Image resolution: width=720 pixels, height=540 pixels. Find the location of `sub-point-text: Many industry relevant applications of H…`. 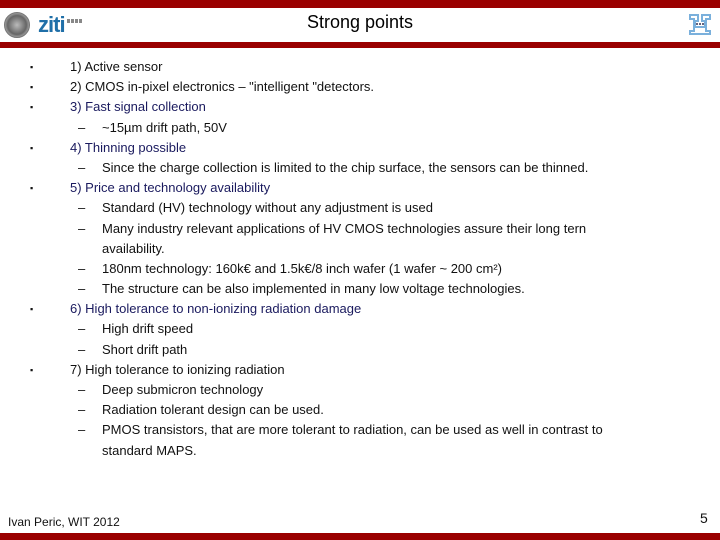

sub-point-text: Many industry relevant applications of H… is located at coordinates (344, 228).